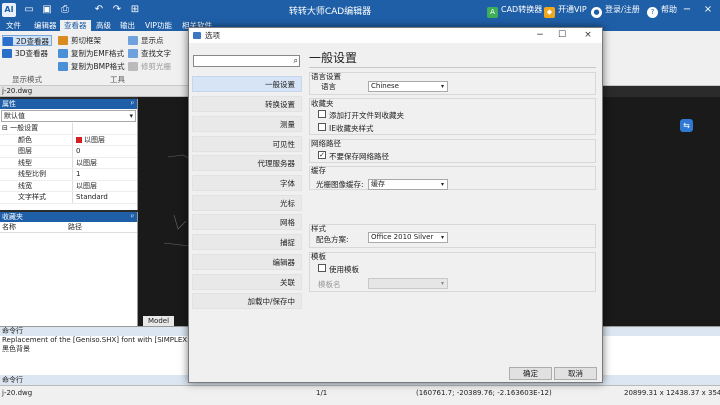  I want to click on show-points-button: 显示点, so click(146, 40).